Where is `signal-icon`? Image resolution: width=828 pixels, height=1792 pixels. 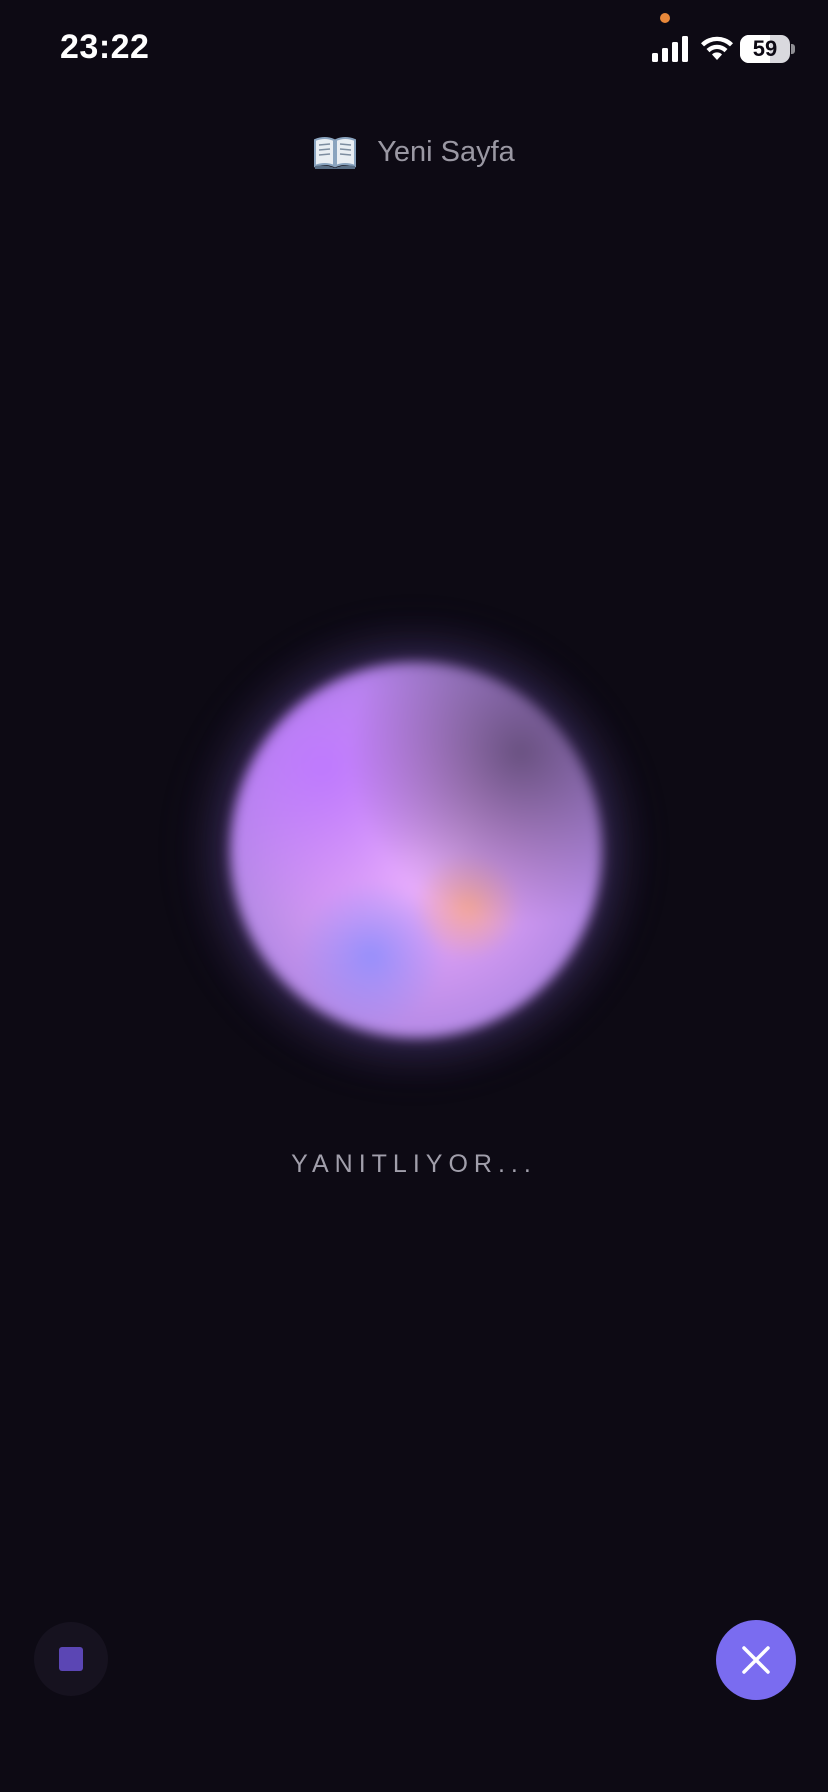 signal-icon is located at coordinates (670, 49).